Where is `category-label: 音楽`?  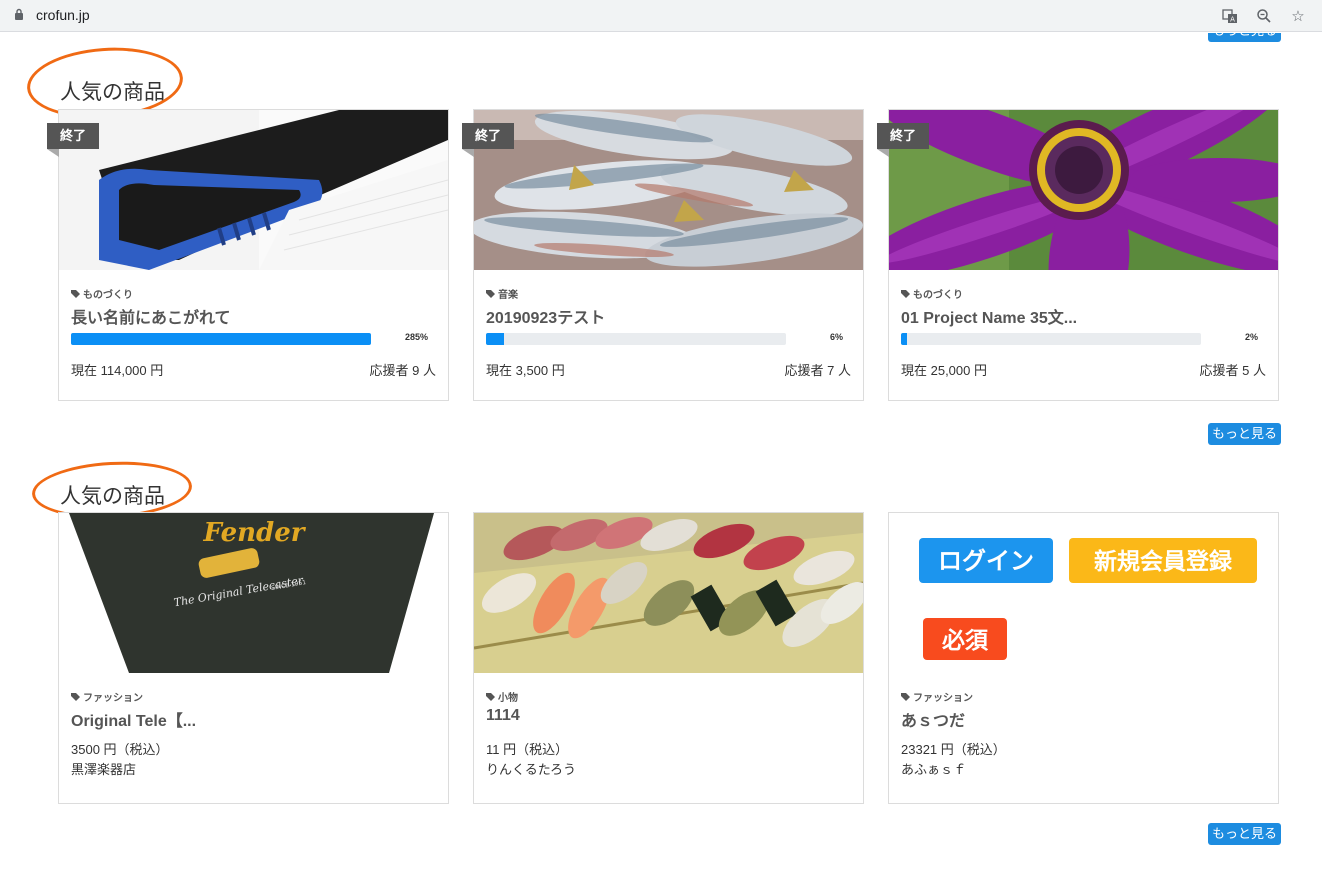
category-label: 音楽 is located at coordinates (502, 293).